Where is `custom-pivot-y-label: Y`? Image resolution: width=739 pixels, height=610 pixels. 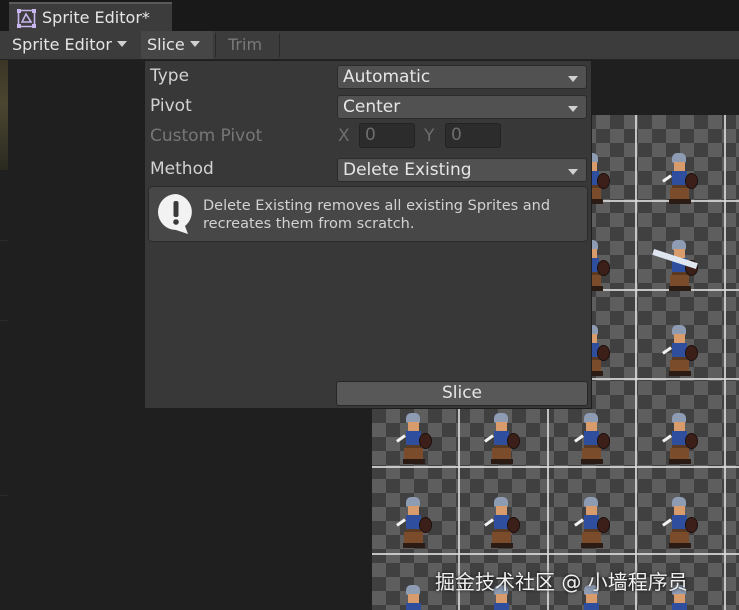 custom-pivot-y-label: Y is located at coordinates (429, 136).